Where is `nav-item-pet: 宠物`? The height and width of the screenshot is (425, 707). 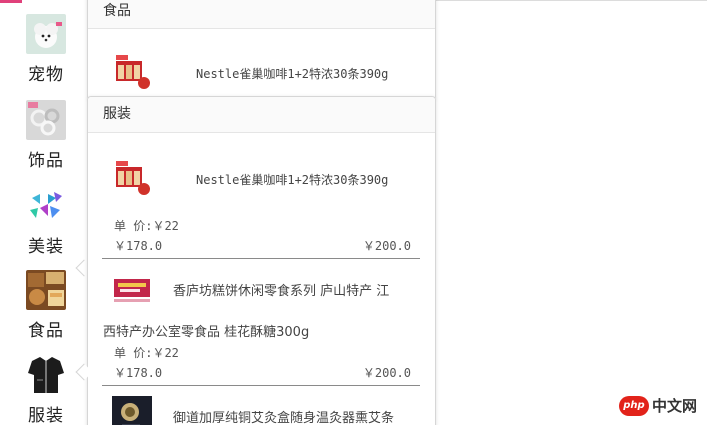
nav-item-pet: 宠物 is located at coordinates (46, 49).